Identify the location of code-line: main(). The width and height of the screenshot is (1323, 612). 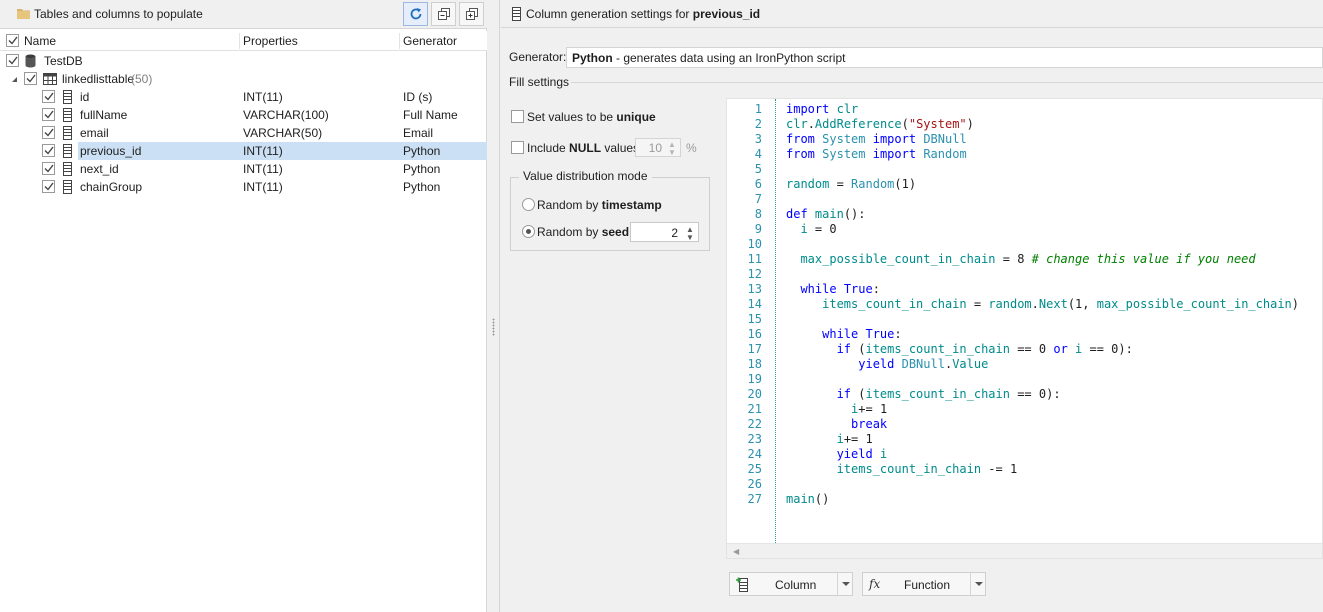
(807, 499).